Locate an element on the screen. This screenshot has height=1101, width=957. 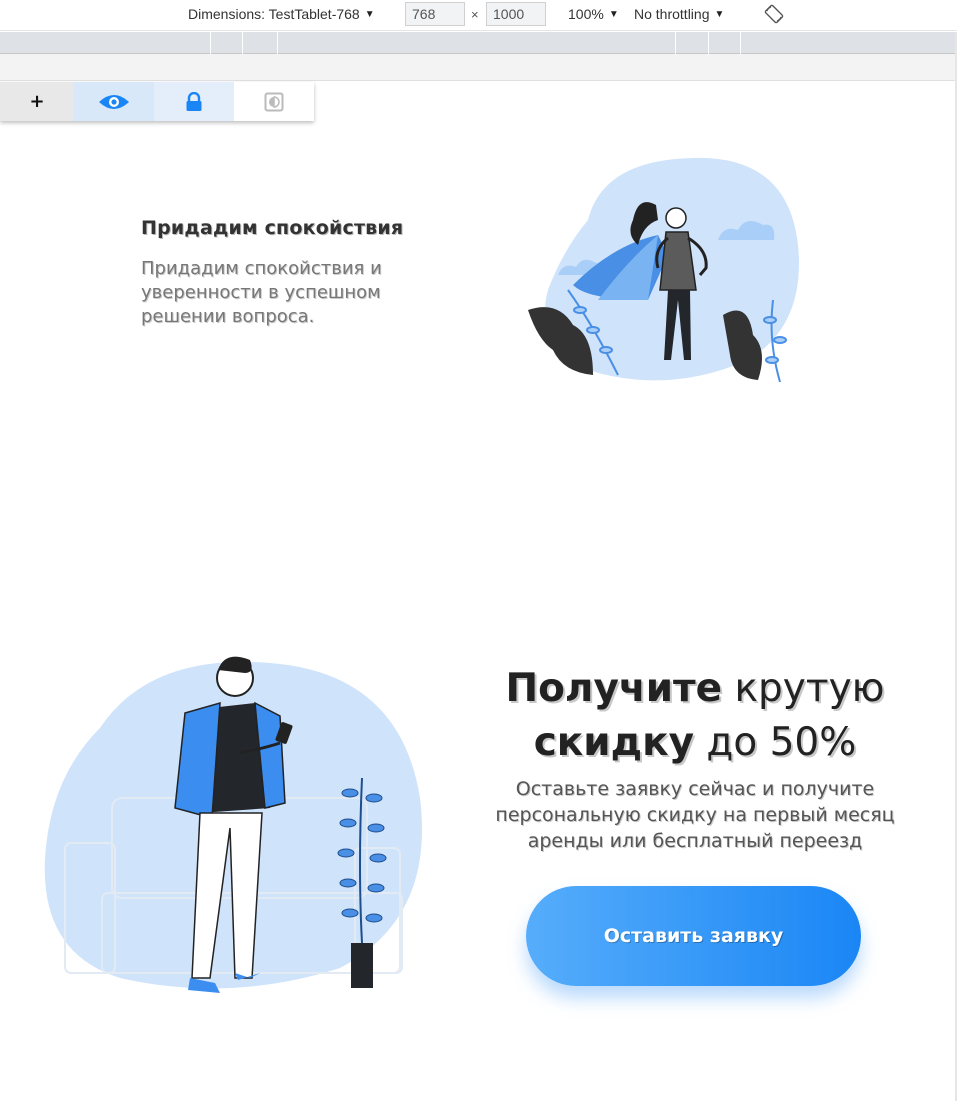
device-label: Dimensions: TestTablet-768 is located at coordinates (274, 14).